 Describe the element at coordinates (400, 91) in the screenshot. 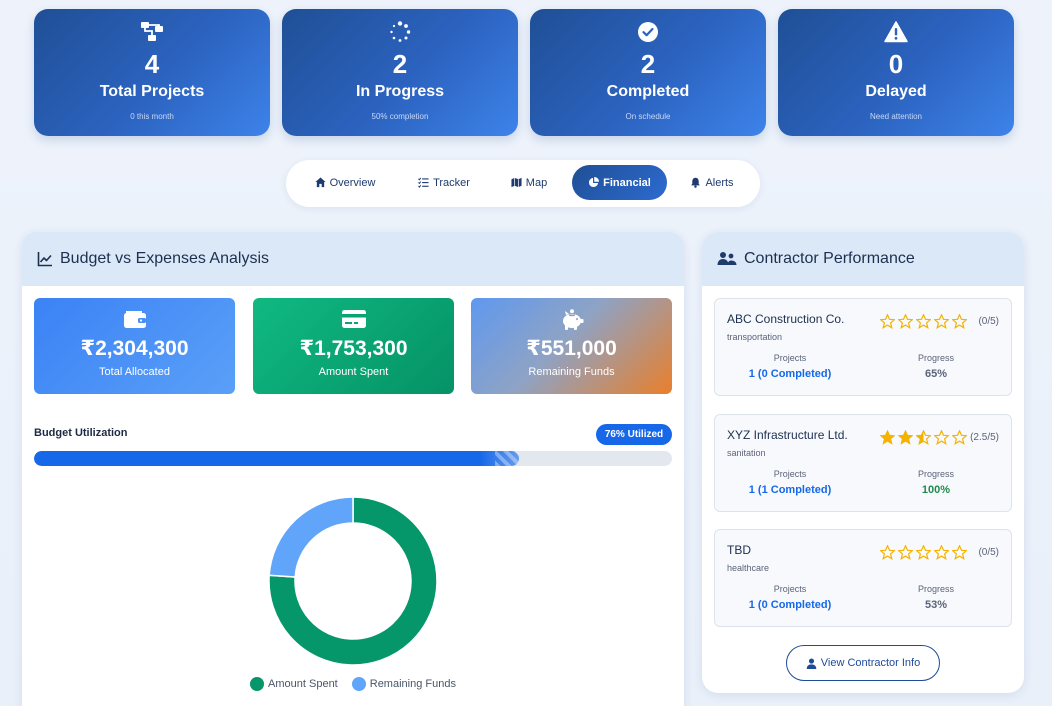

I see `stat-label: In Progress` at that location.